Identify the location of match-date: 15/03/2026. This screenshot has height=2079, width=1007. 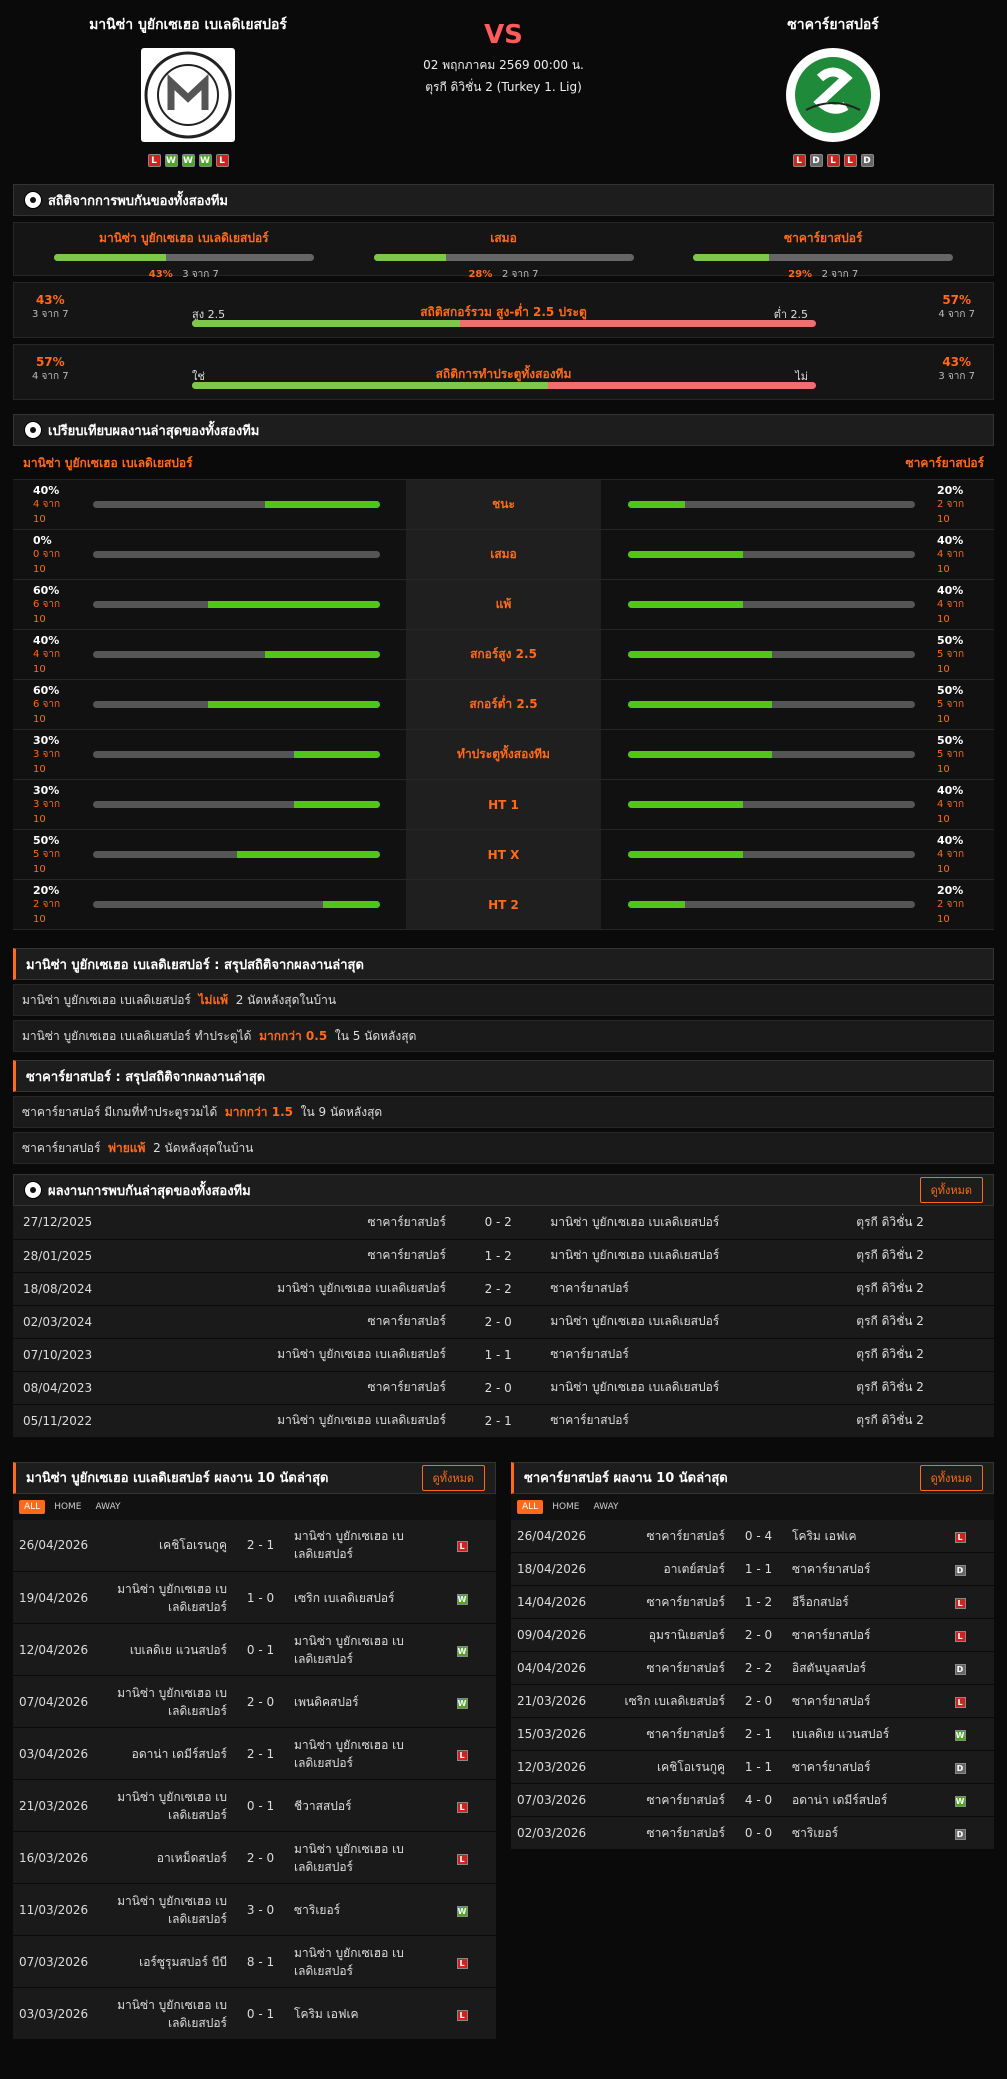
(558, 1734).